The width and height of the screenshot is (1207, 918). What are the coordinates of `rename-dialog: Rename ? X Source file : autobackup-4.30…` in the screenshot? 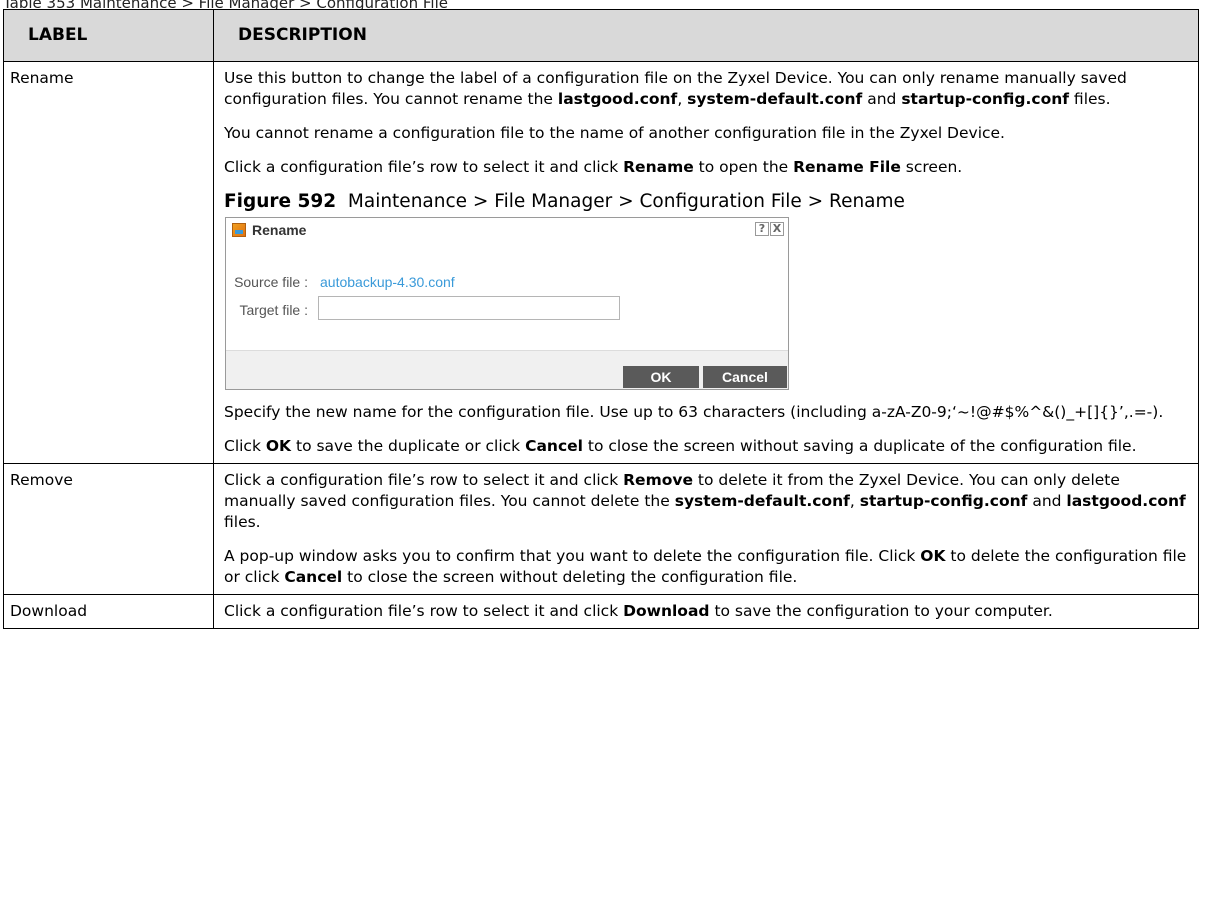 It's located at (507, 303).